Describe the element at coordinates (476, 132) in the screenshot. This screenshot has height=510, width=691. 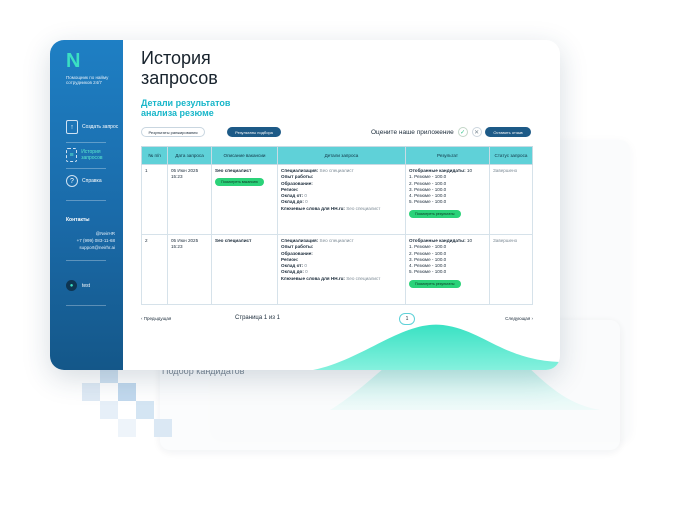
I see `thumbs-down-icon: ✕` at that location.